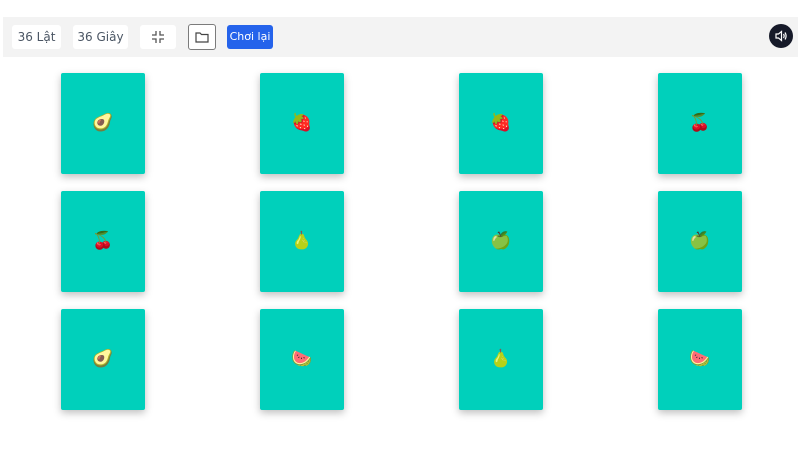 This screenshot has height=450, width=800. I want to click on exit-fullscreen-icon, so click(158, 37).